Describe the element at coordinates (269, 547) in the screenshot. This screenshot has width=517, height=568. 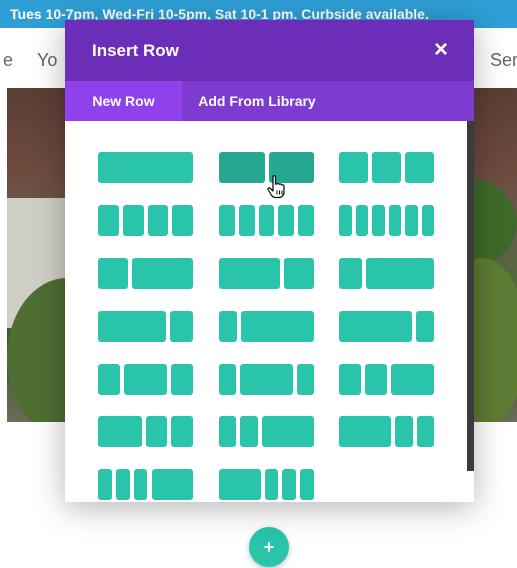
I see `add-section-button: +` at that location.